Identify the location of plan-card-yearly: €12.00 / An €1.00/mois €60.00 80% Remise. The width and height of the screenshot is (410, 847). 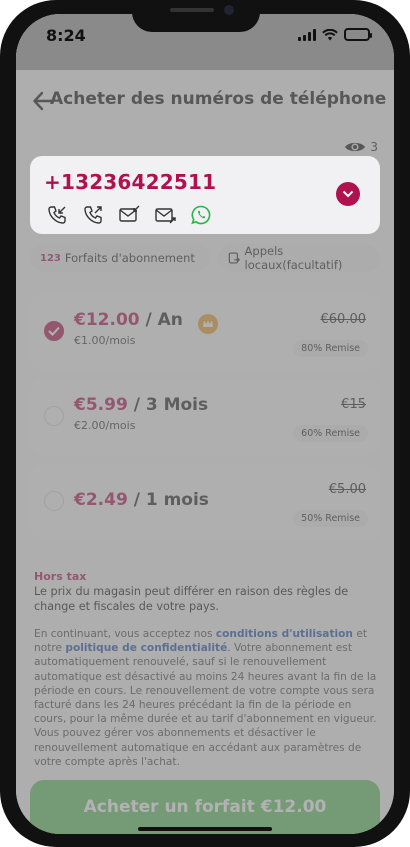
(205, 332).